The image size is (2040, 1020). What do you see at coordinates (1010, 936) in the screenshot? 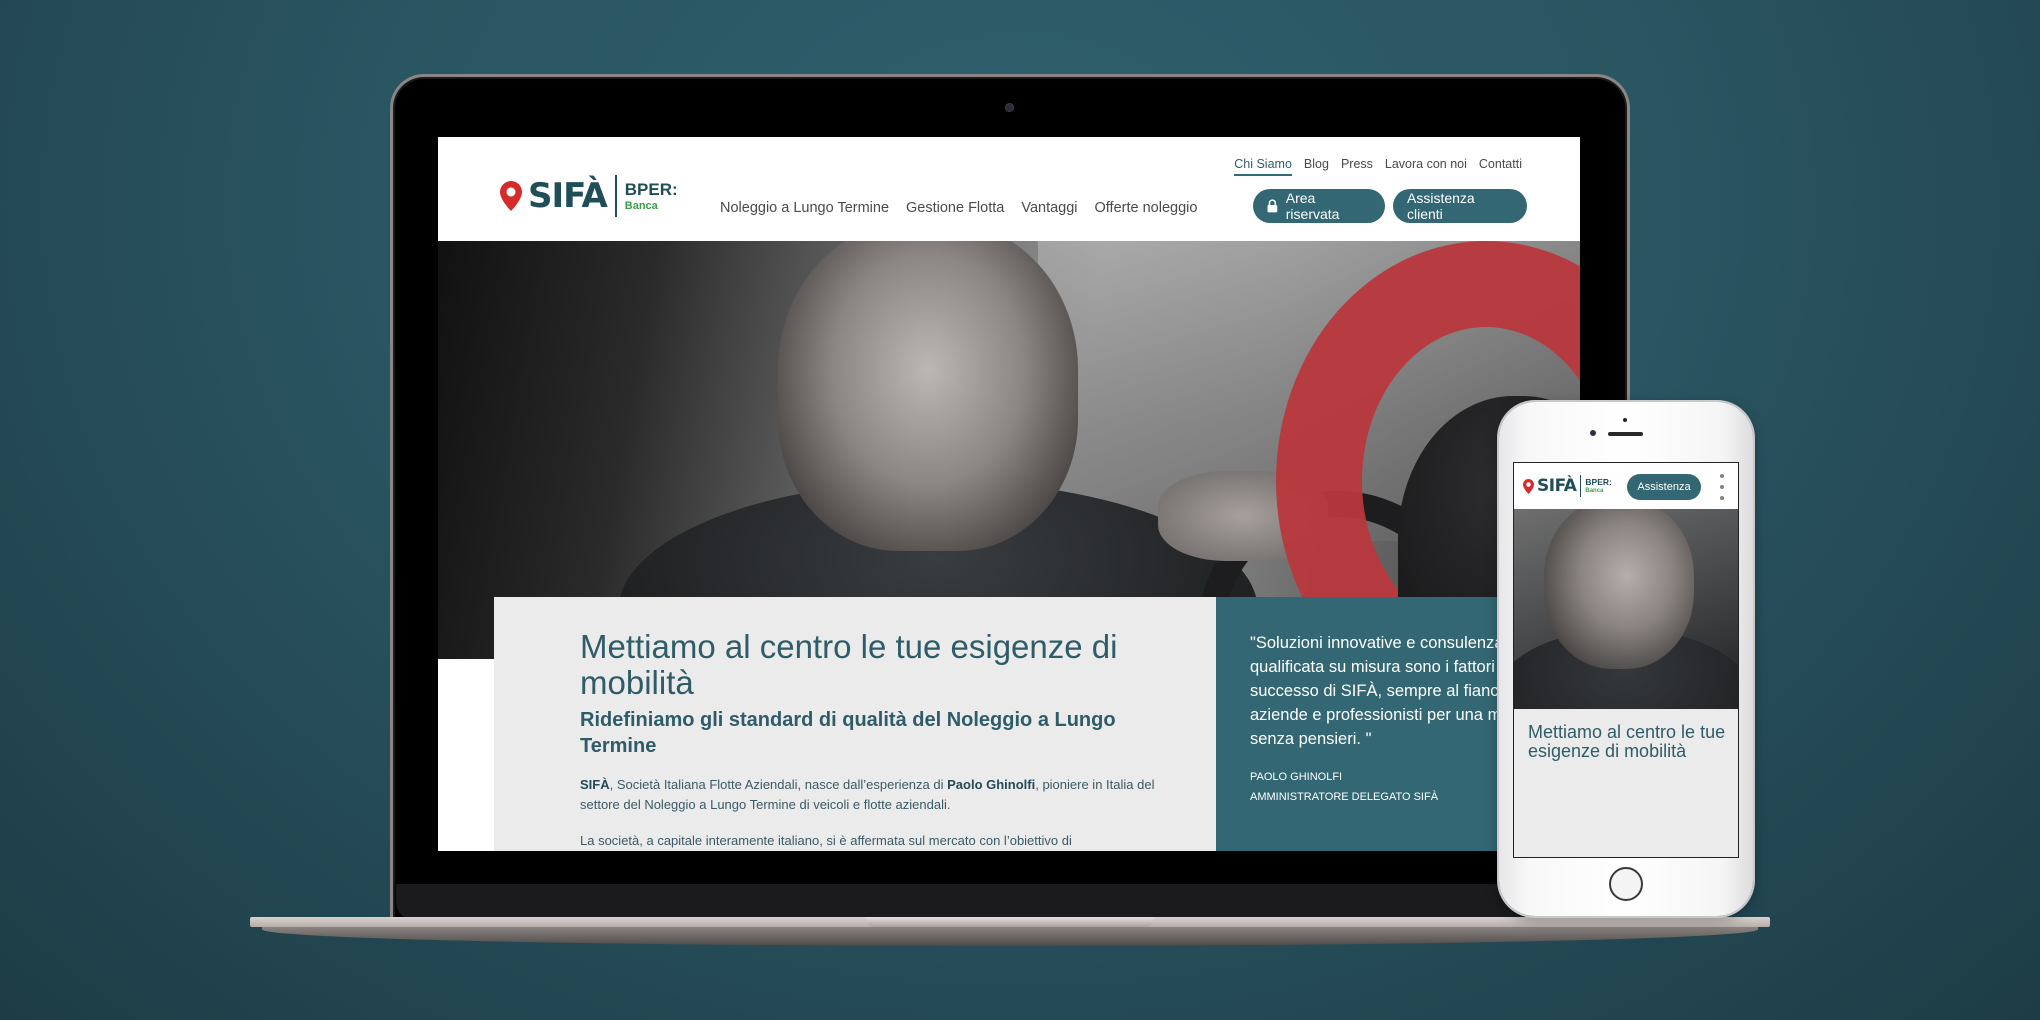
I see `laptop-base-lower` at bounding box center [1010, 936].